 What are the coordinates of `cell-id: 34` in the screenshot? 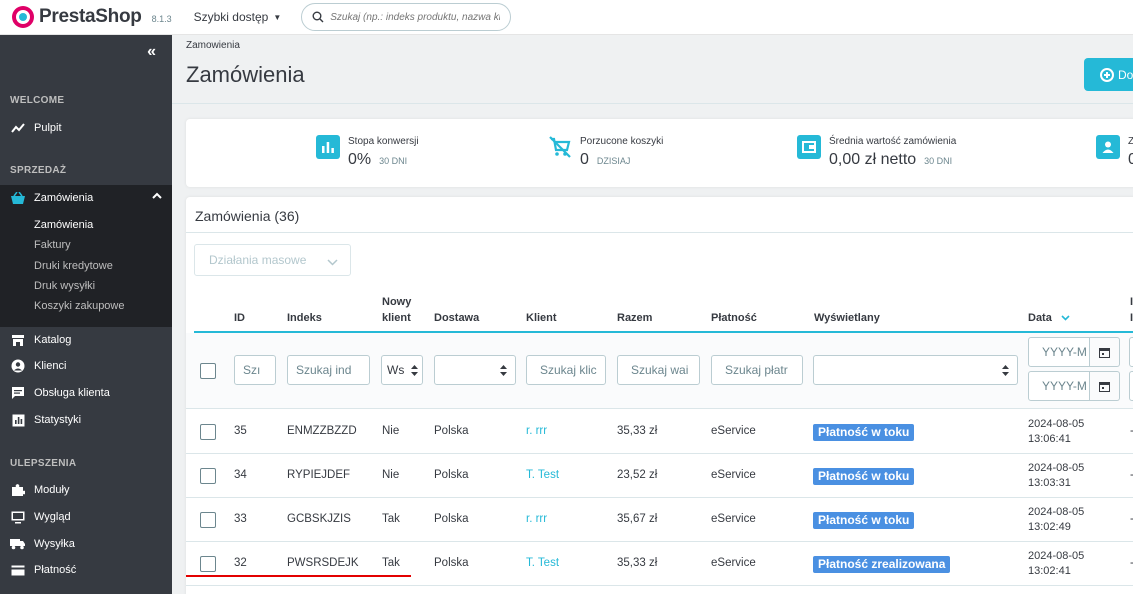 It's located at (240, 475).